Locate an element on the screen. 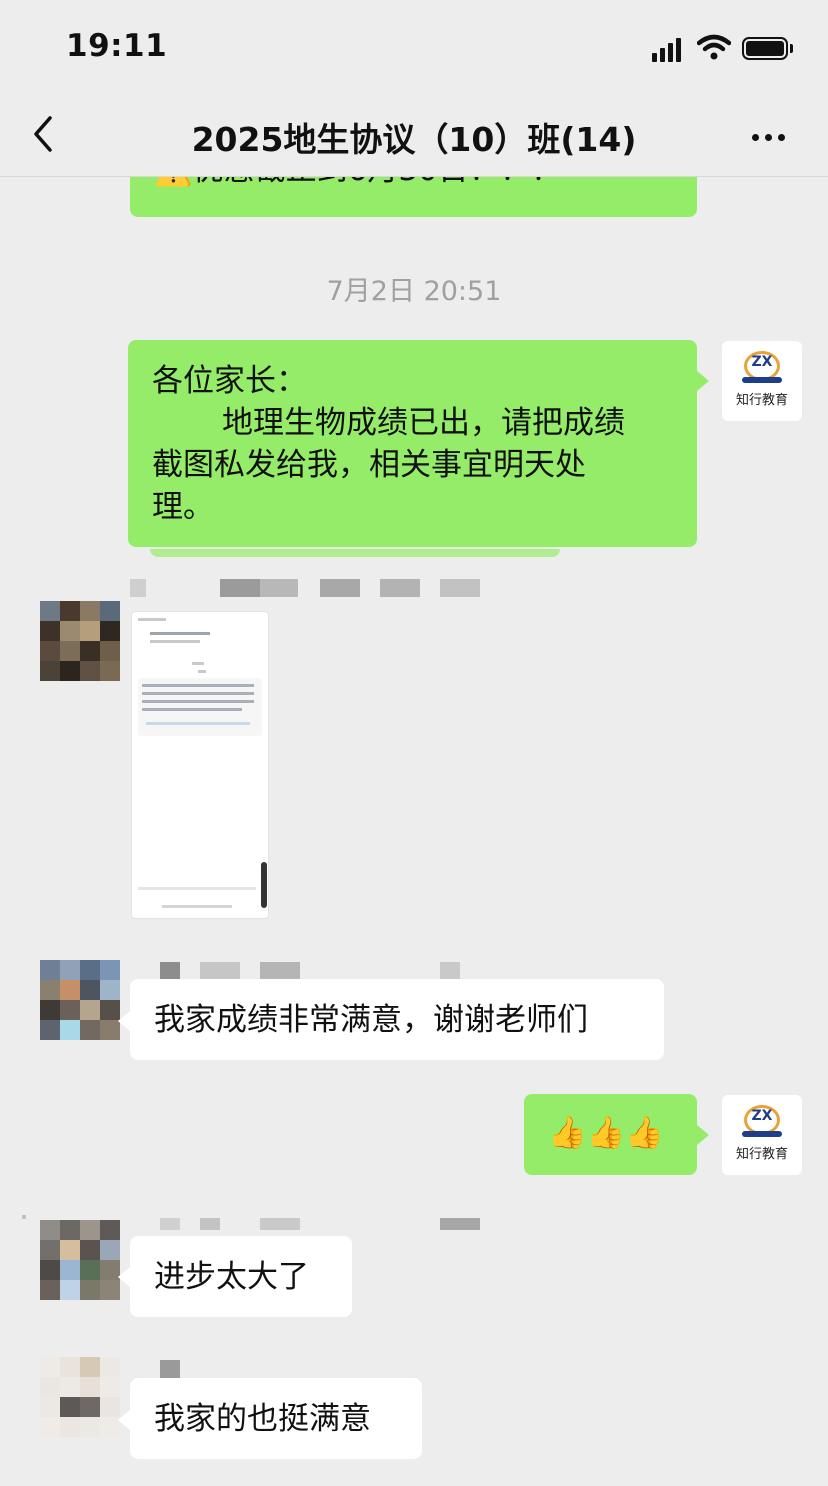 Image resolution: width=828 pixels, height=1486 pixels. battery-icon is located at coordinates (765, 48).